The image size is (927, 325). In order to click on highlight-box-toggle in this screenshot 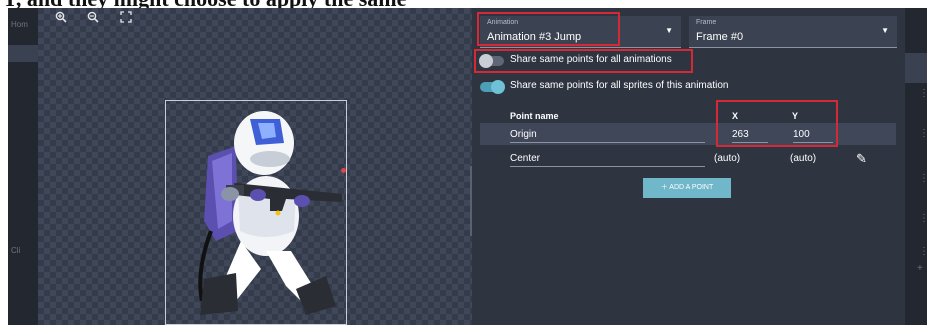, I will do `click(583, 61)`.